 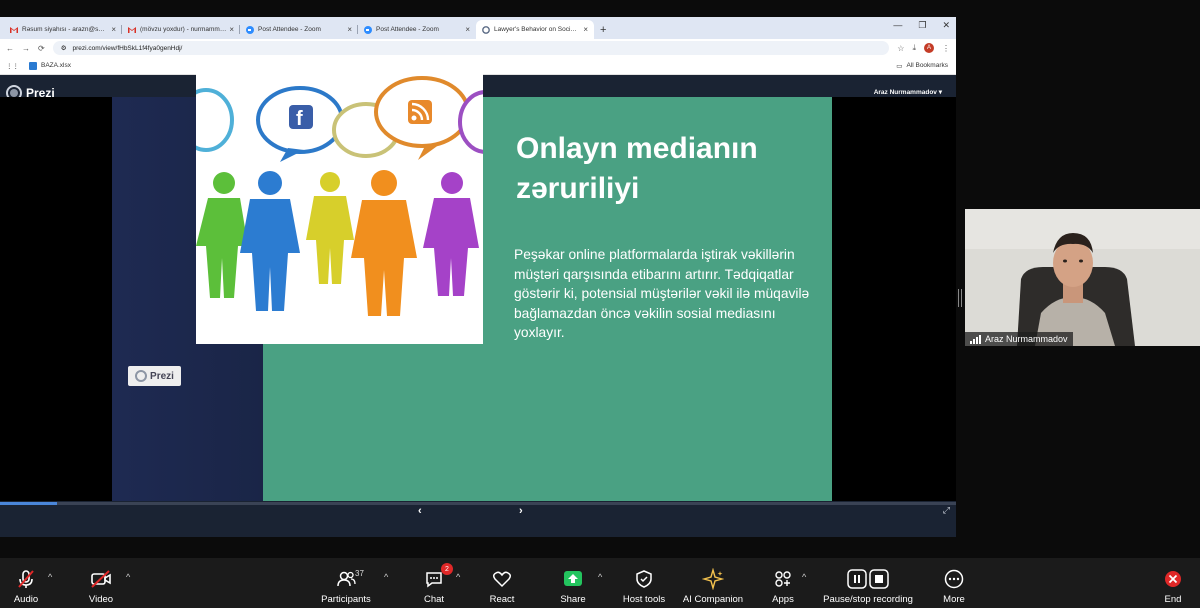 What do you see at coordinates (458, 577) in the screenshot?
I see `chat-options-caret: ^` at bounding box center [458, 577].